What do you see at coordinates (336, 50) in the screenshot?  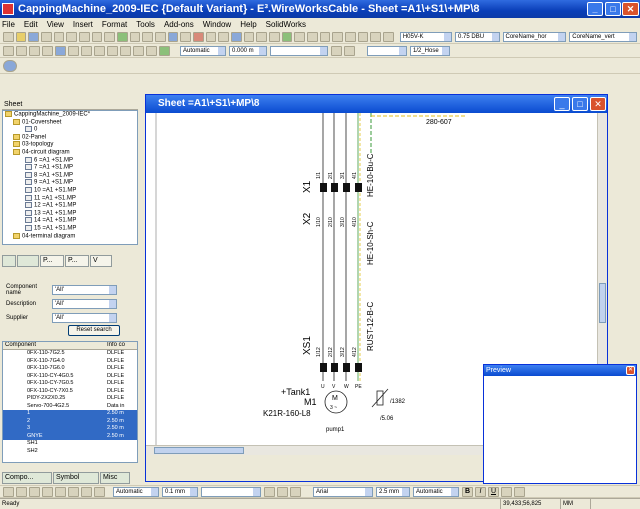 I see `arrow-start-icon` at bounding box center [336, 50].